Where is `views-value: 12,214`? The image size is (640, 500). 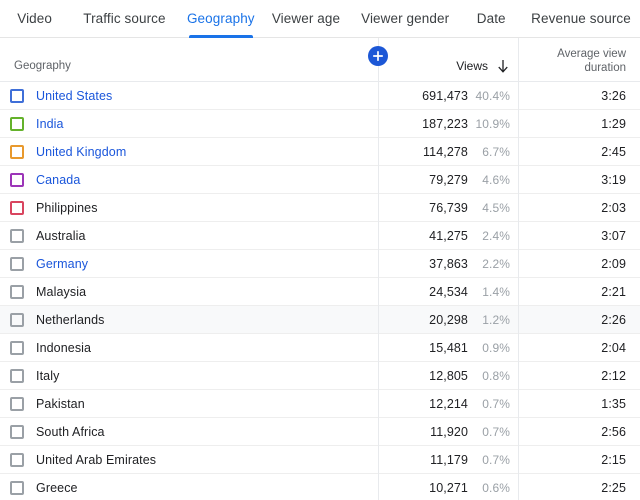 views-value: 12,214 is located at coordinates (448, 403).